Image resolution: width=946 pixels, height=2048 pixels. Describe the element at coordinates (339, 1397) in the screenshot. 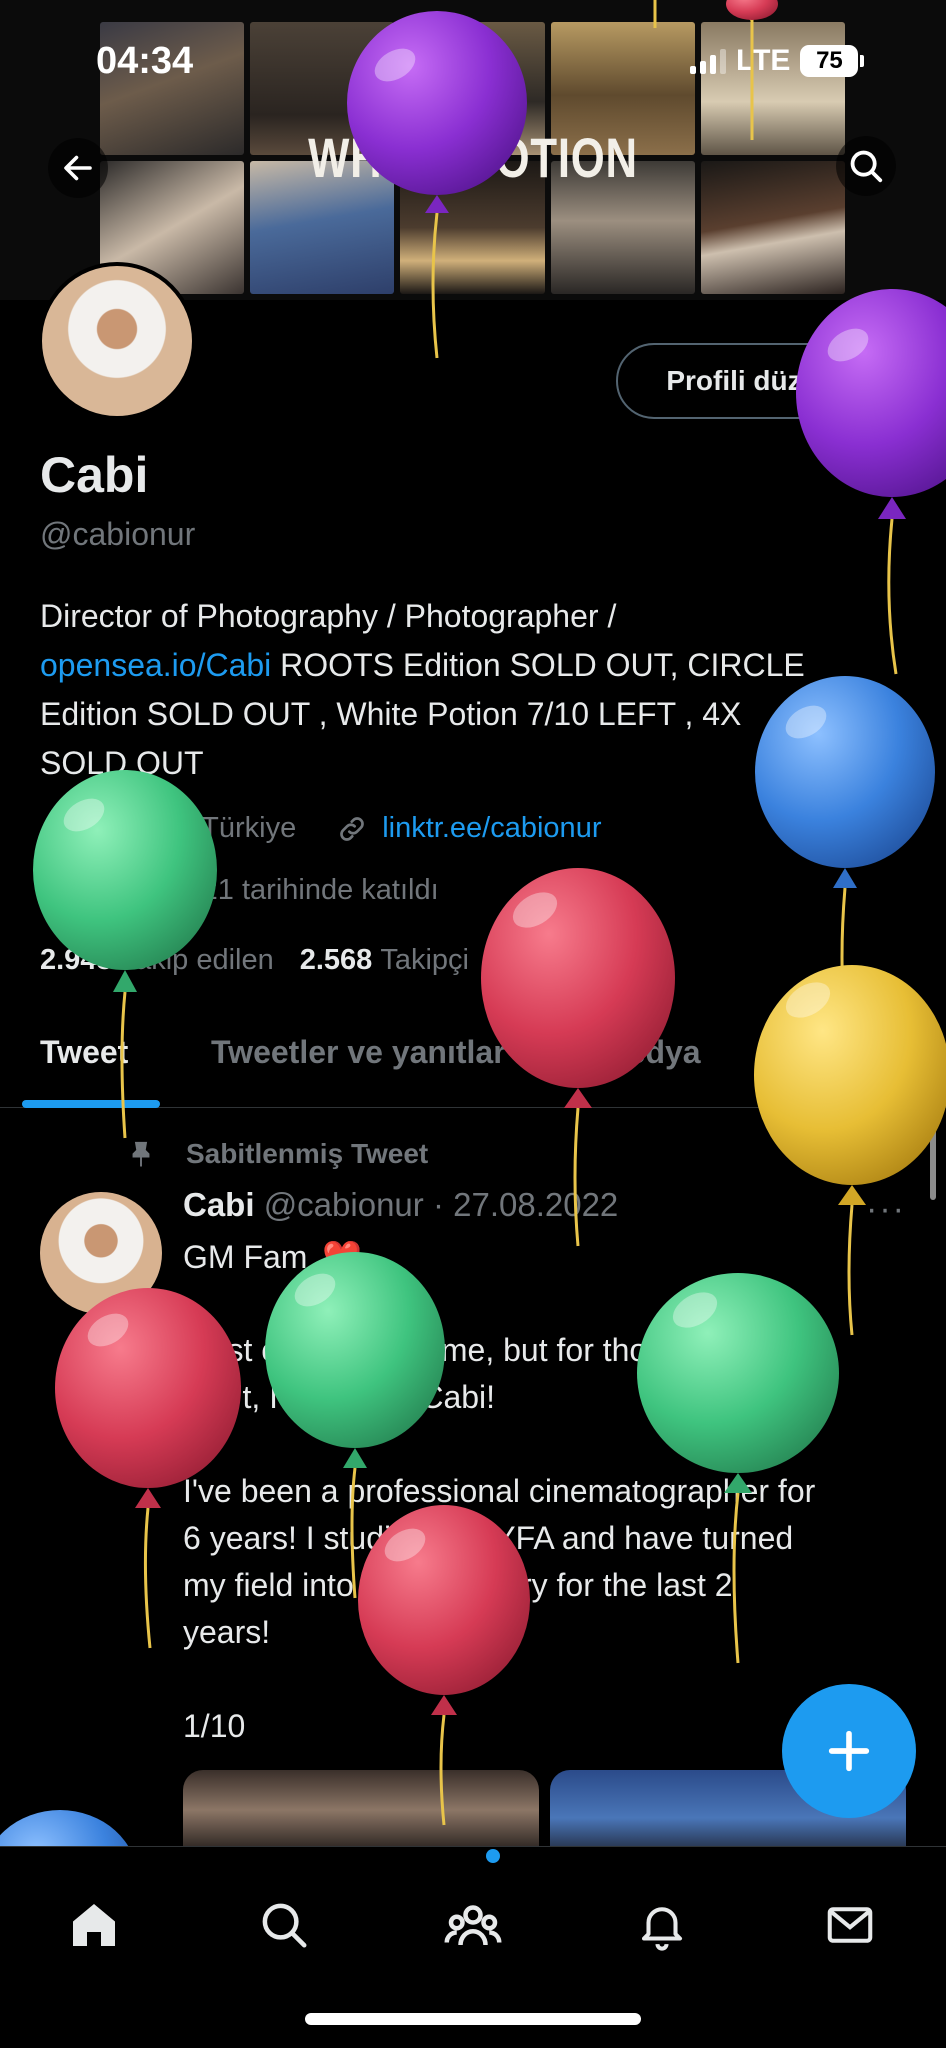

I see `tweet-text-line: don't, I am Onur Cabi!` at that location.